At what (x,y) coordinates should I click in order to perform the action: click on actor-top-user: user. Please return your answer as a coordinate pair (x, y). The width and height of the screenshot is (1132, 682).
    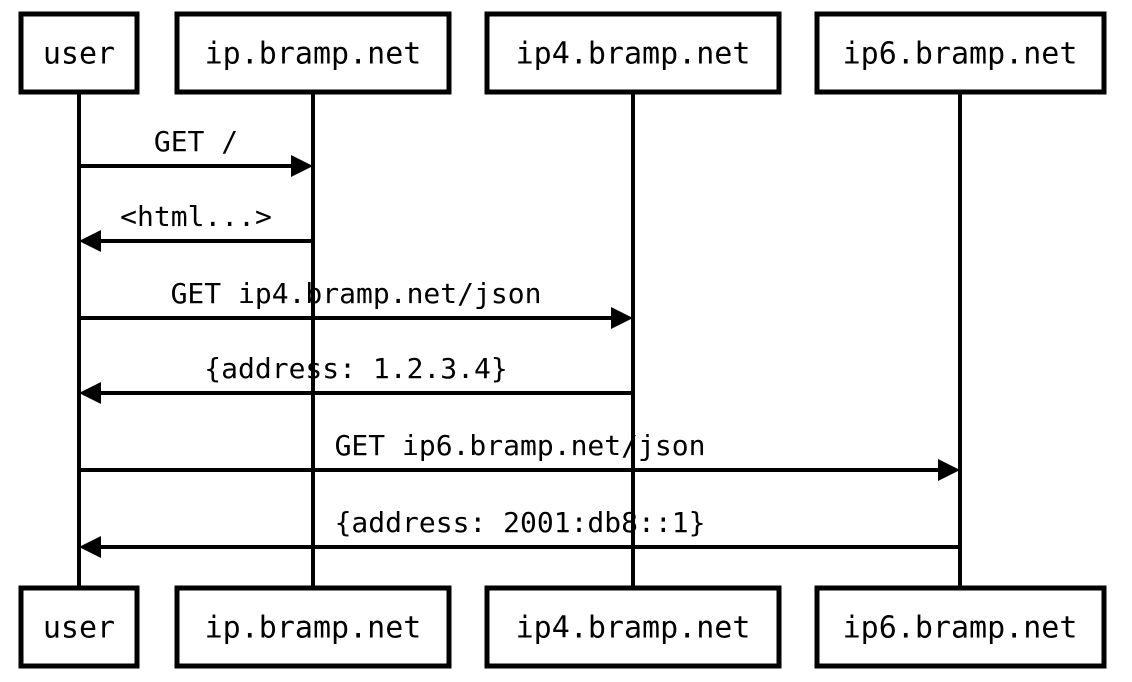
    Looking at the image, I should click on (79, 53).